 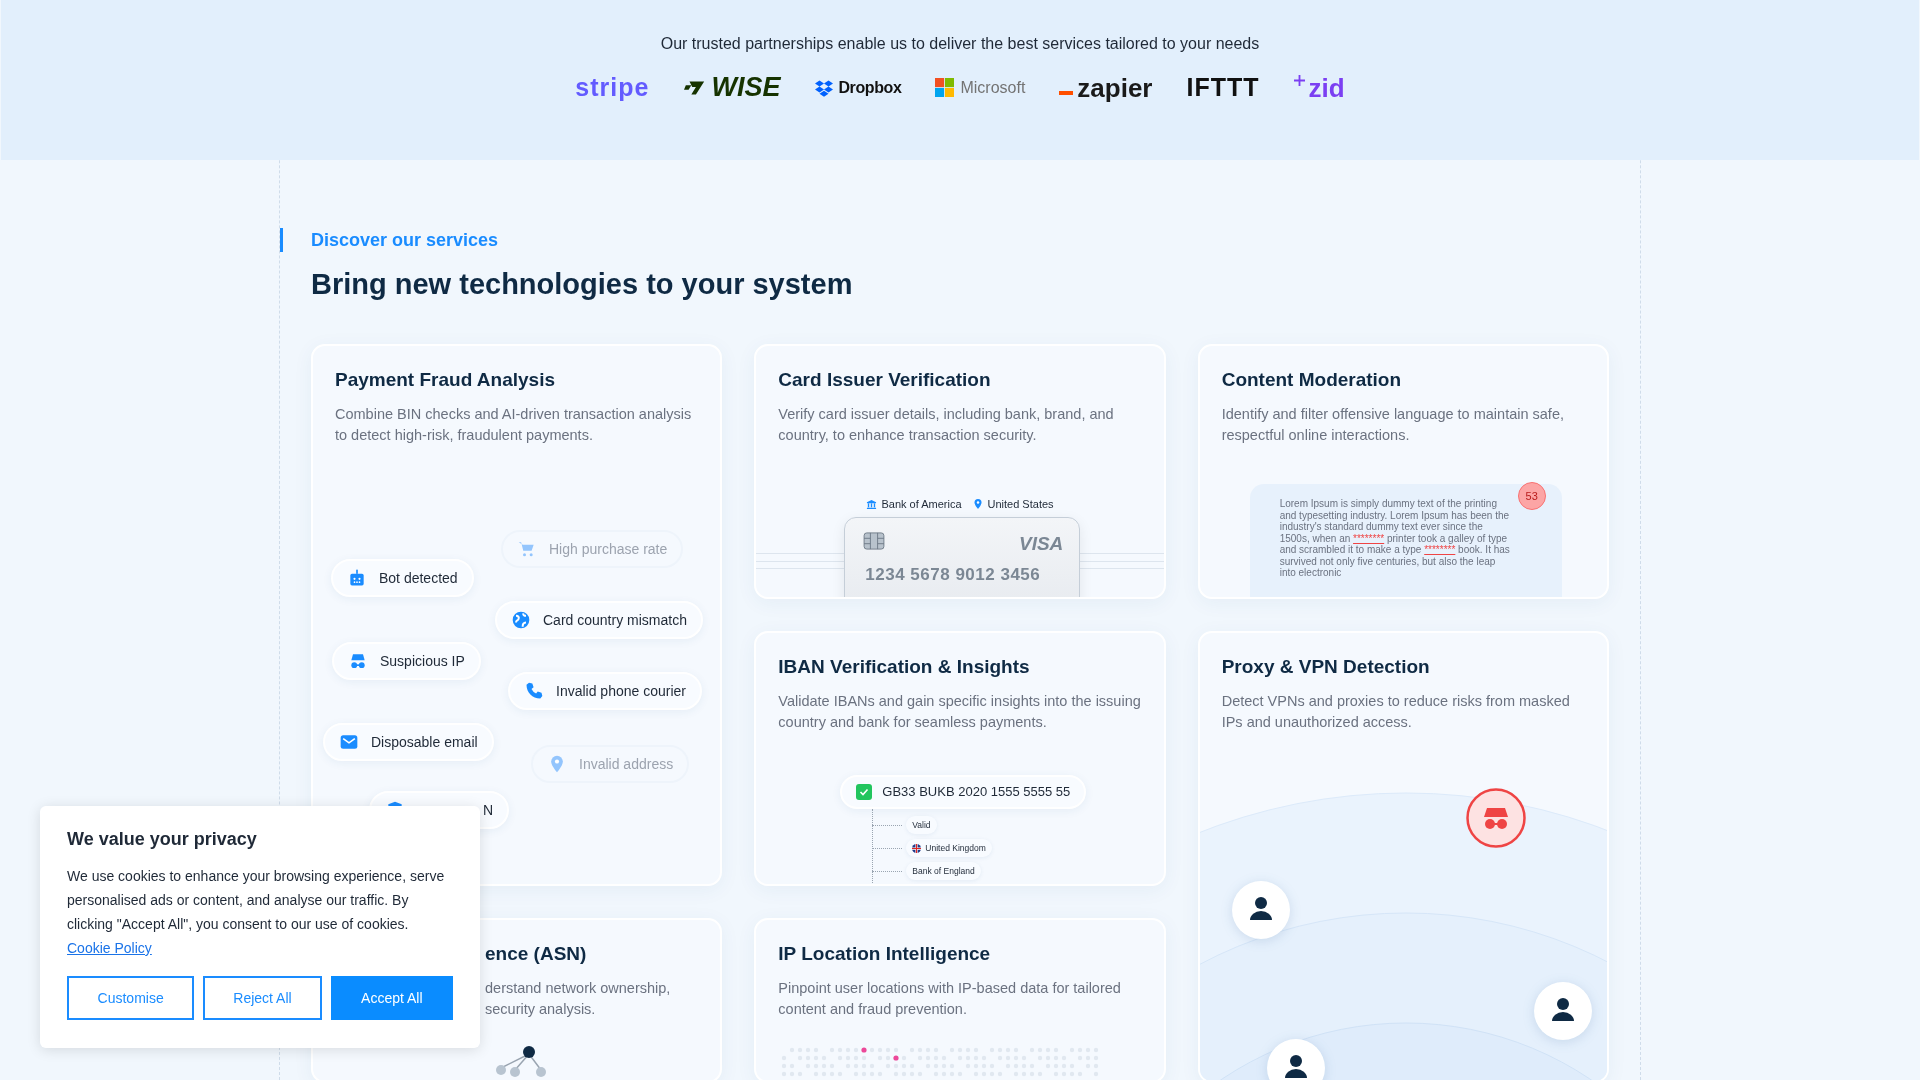 I want to click on section-heading: Bring new technologies to your system, so click(x=582, y=284).